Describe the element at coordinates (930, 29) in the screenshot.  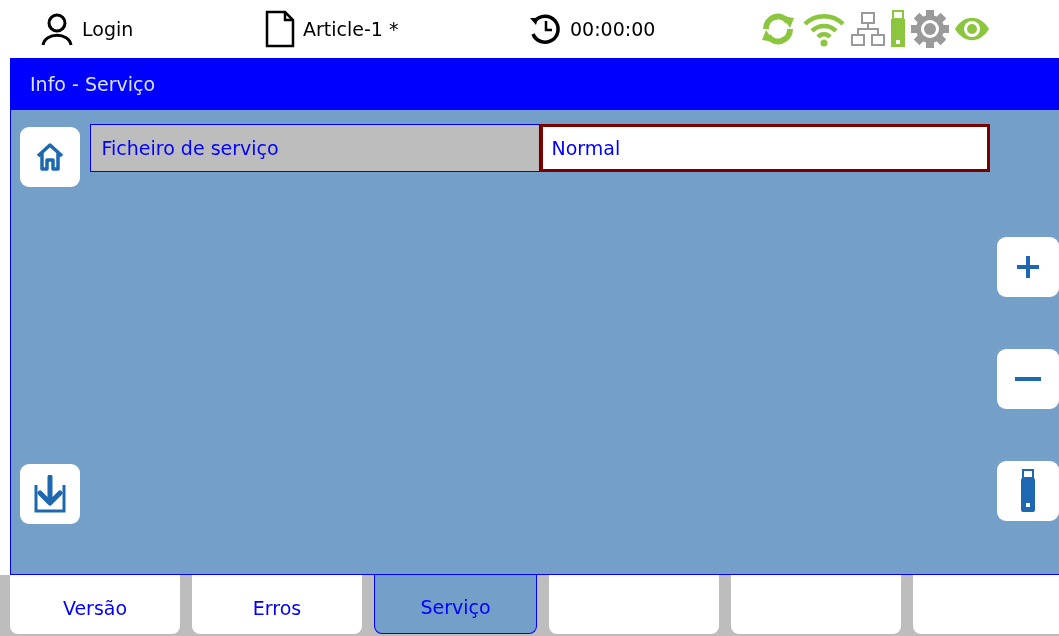
I see `settings-icon` at that location.